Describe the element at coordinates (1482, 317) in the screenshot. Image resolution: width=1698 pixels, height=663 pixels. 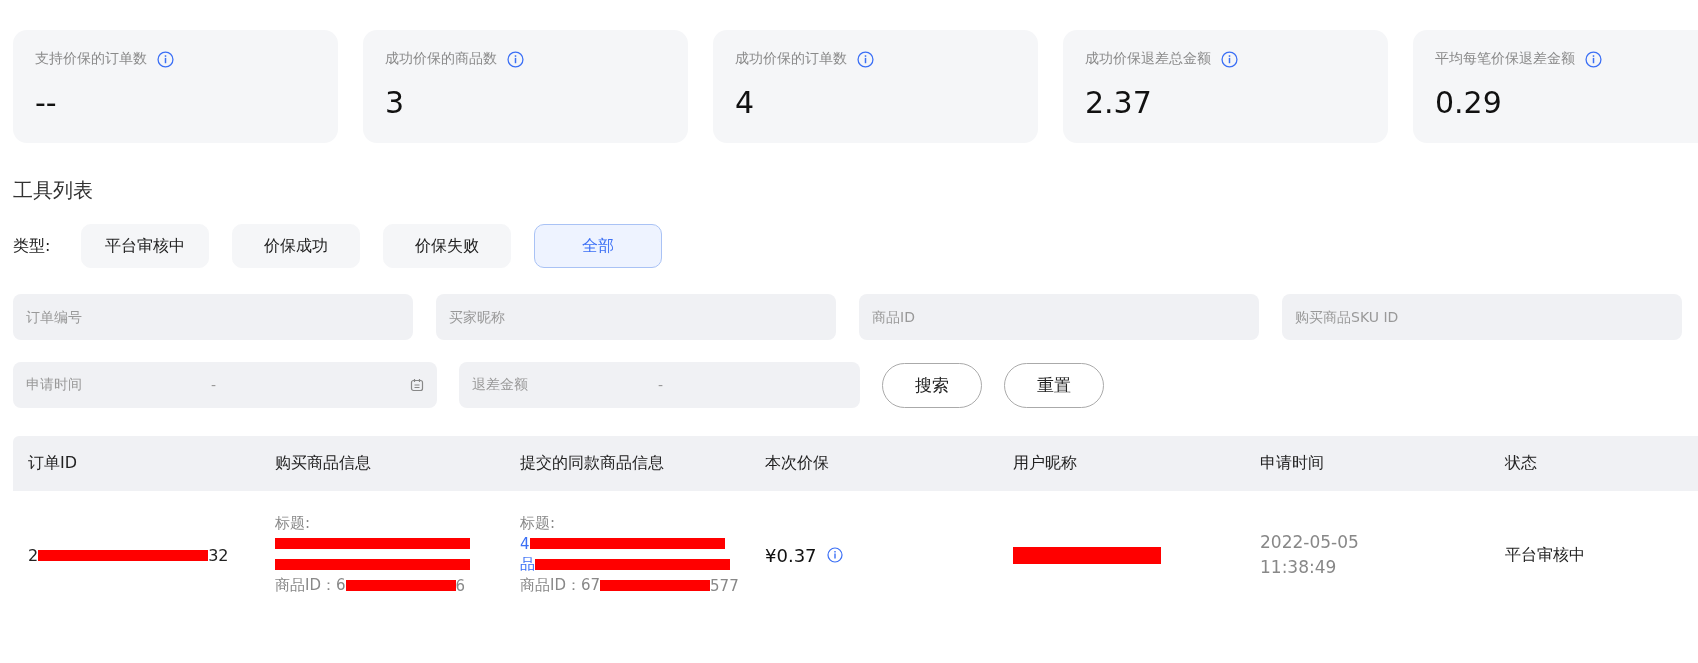
I see `input-field: 购买商品SKU ID` at that location.